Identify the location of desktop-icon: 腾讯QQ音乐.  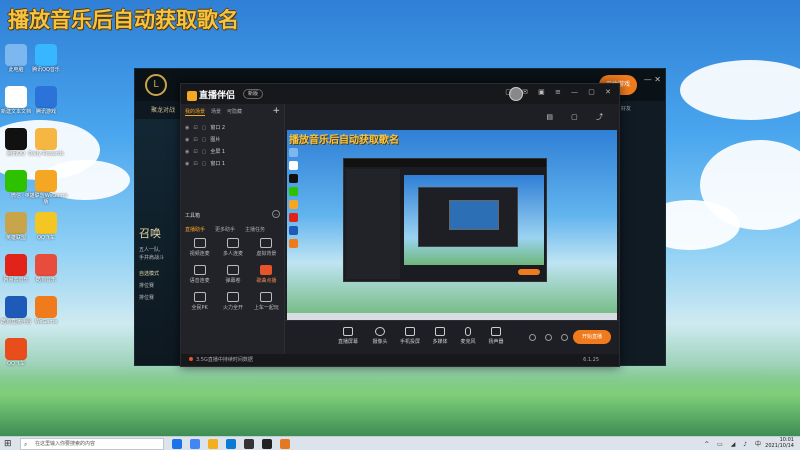
(46, 58).